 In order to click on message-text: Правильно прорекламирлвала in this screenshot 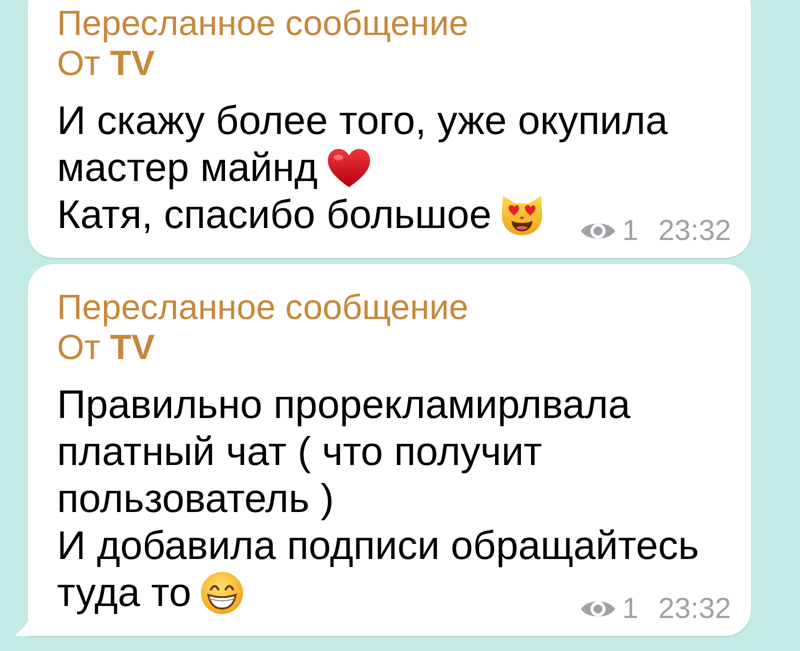, I will do `click(343, 405)`.